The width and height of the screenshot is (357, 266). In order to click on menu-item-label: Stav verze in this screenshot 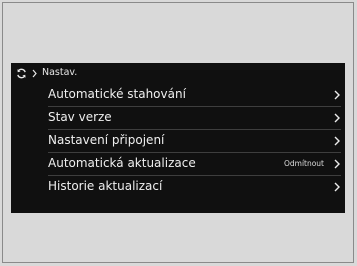, I will do `click(80, 117)`.